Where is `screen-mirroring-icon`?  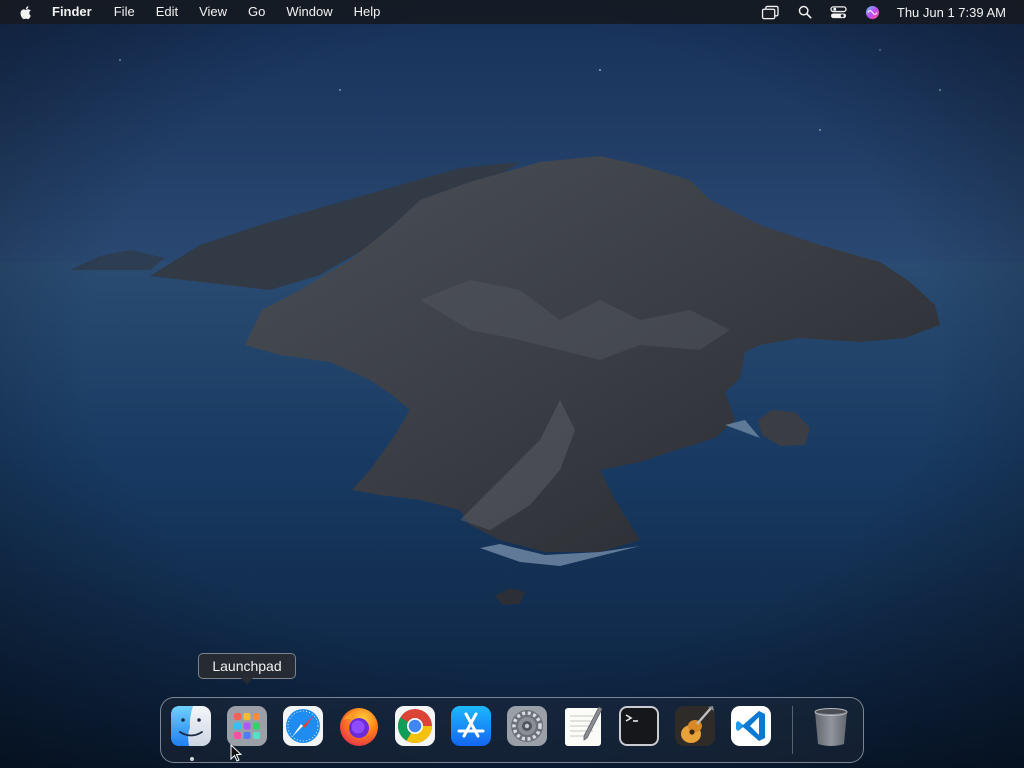 screen-mirroring-icon is located at coordinates (771, 12).